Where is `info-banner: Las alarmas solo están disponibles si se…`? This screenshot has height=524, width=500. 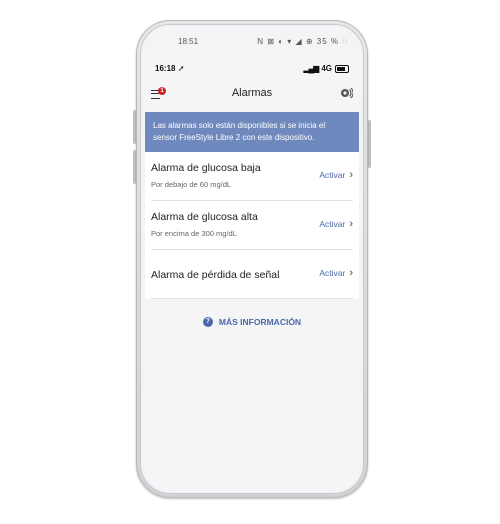
info-banner: Las alarmas solo están disponibles si se… is located at coordinates (252, 132).